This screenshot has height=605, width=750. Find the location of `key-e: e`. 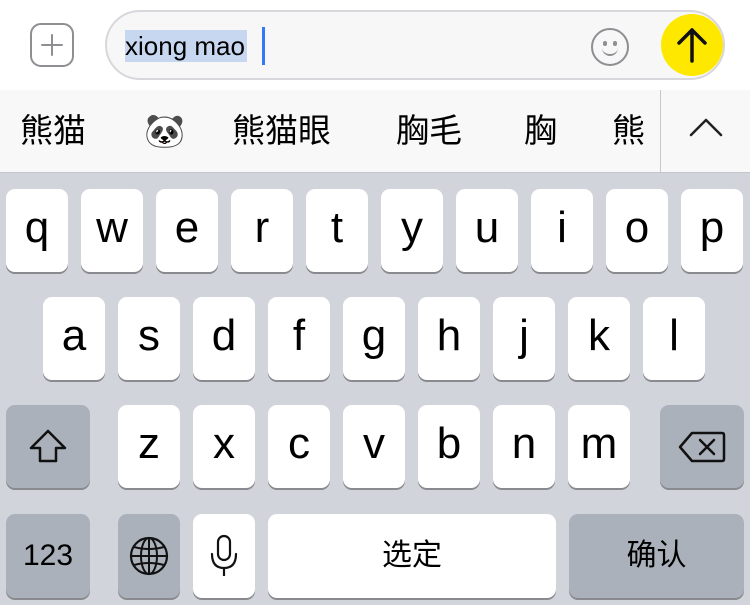

key-e: e is located at coordinates (187, 230).